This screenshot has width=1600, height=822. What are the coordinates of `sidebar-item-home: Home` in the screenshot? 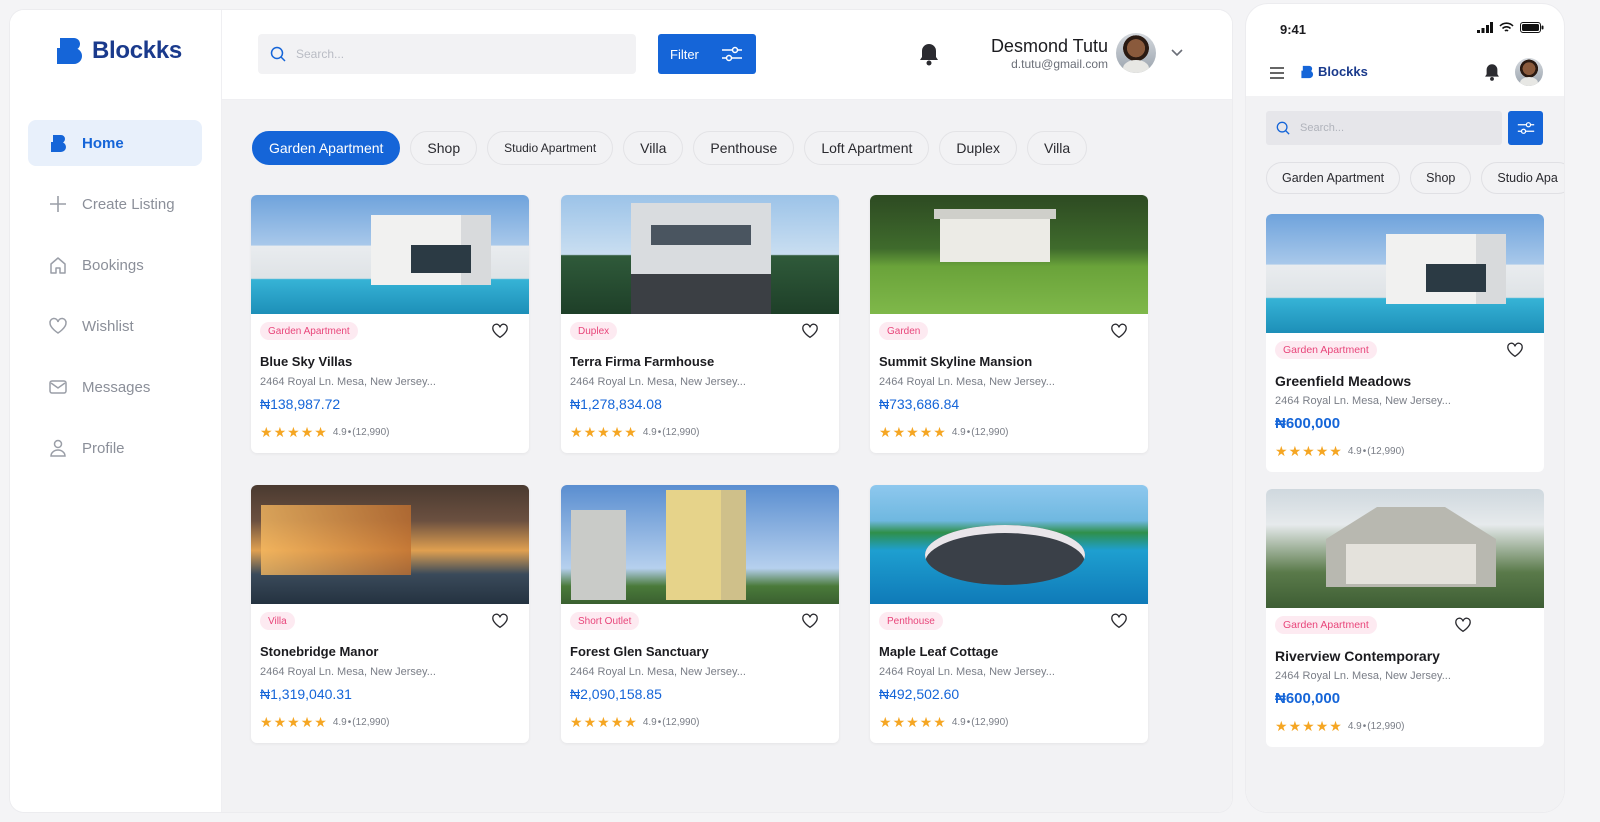 It's located at (115, 143).